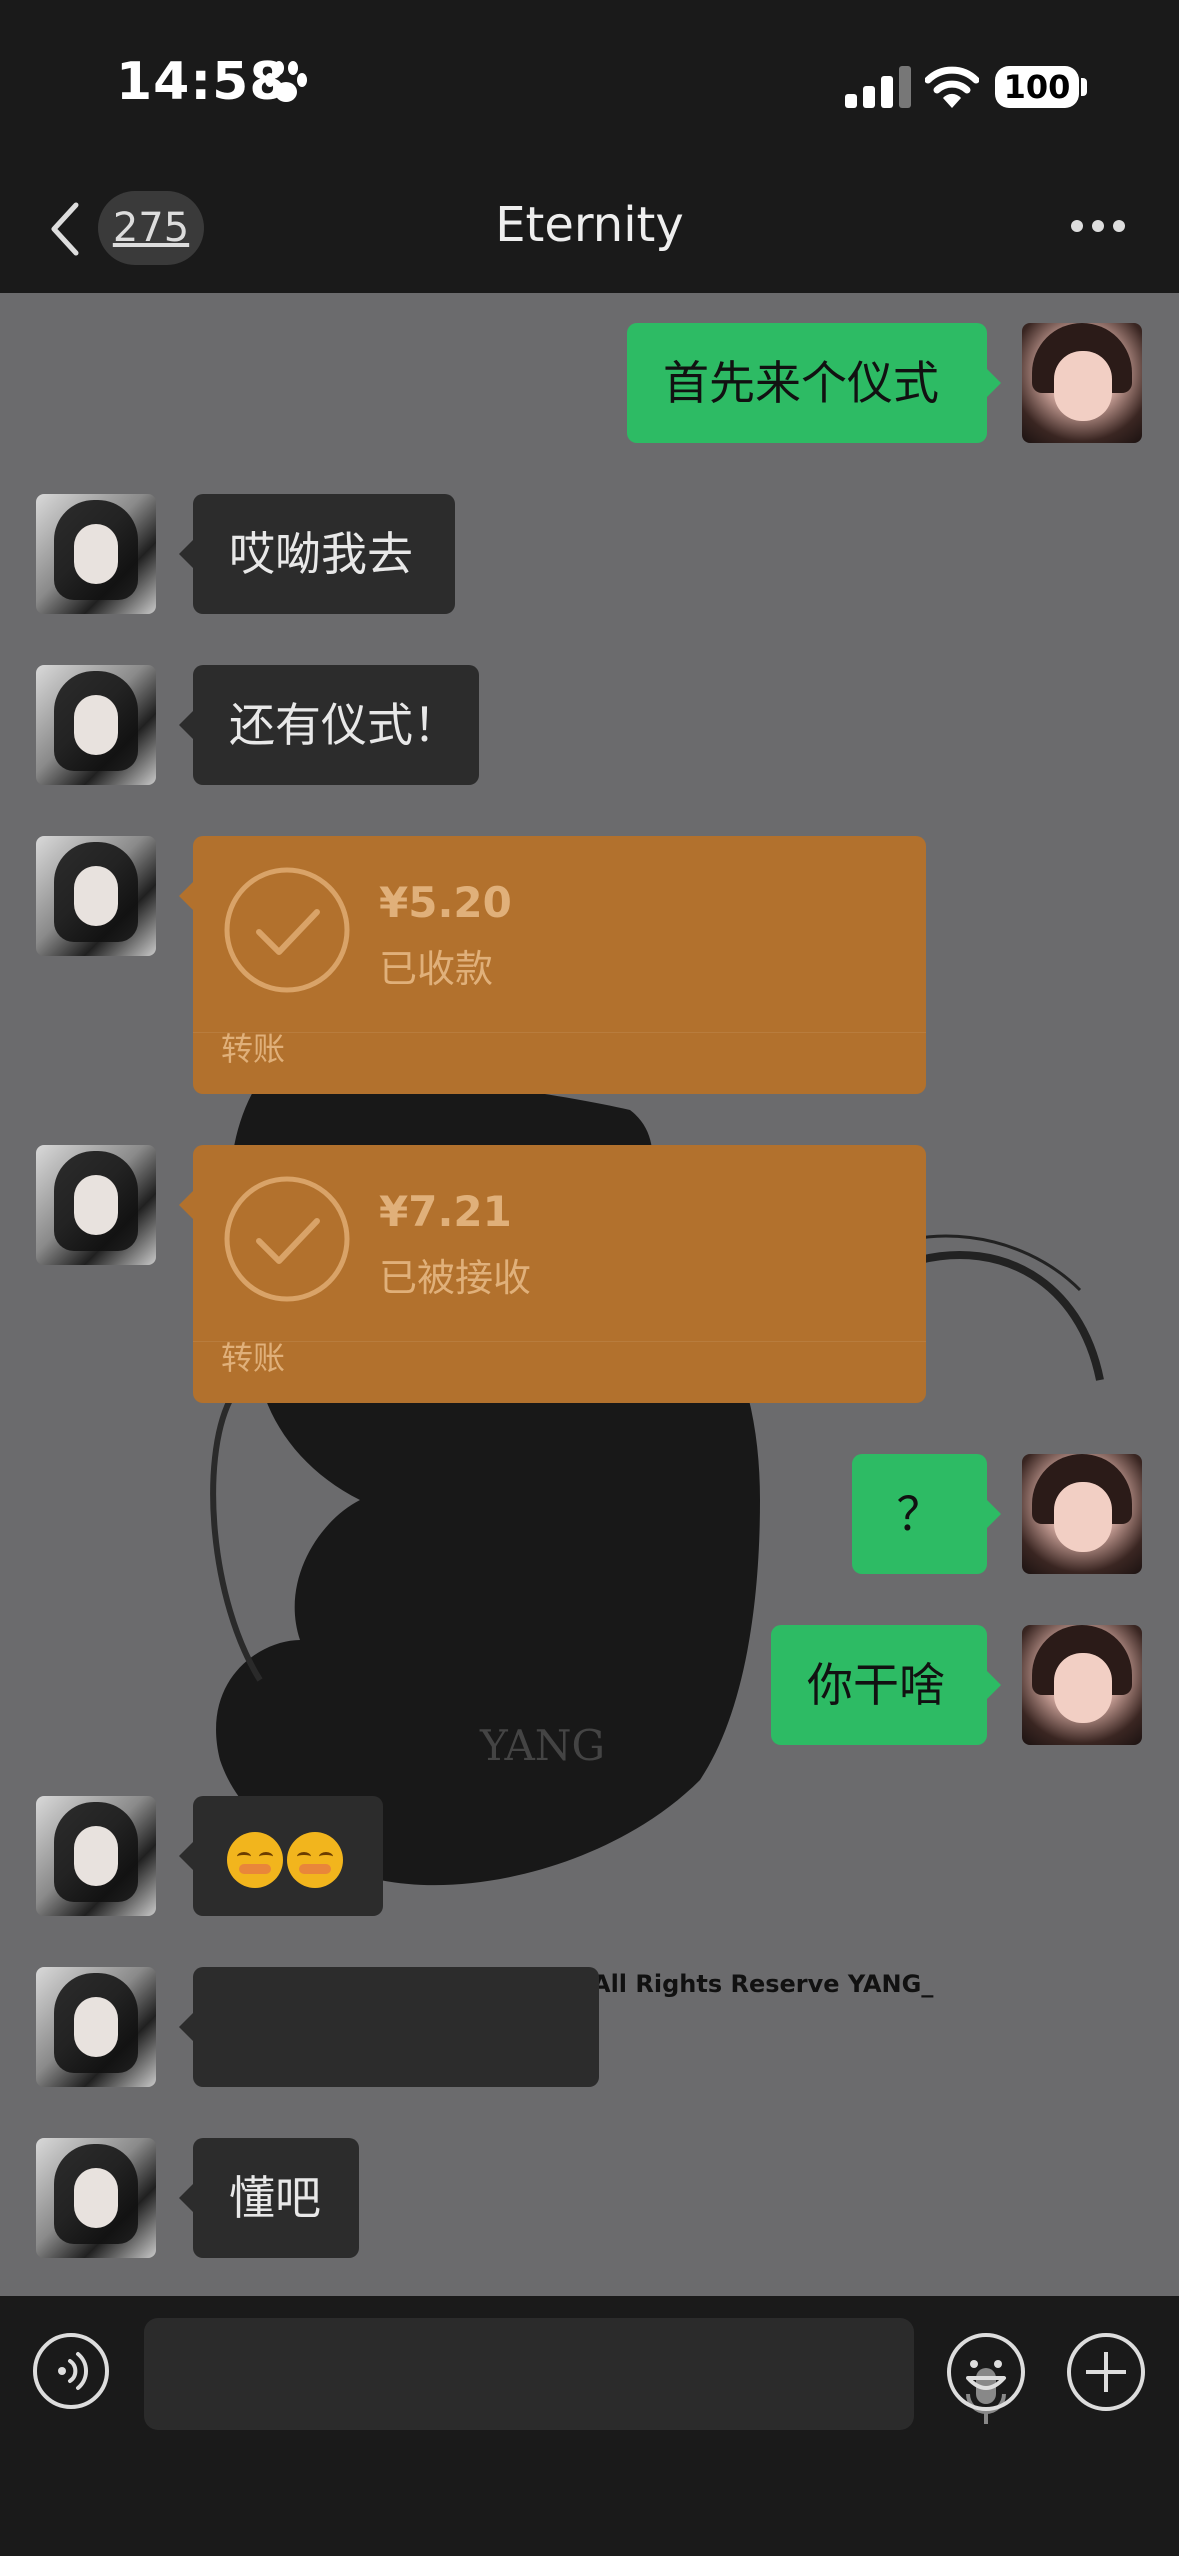  Describe the element at coordinates (445, 1211) in the screenshot. I see `transfer-amount: ¥7.21` at that location.